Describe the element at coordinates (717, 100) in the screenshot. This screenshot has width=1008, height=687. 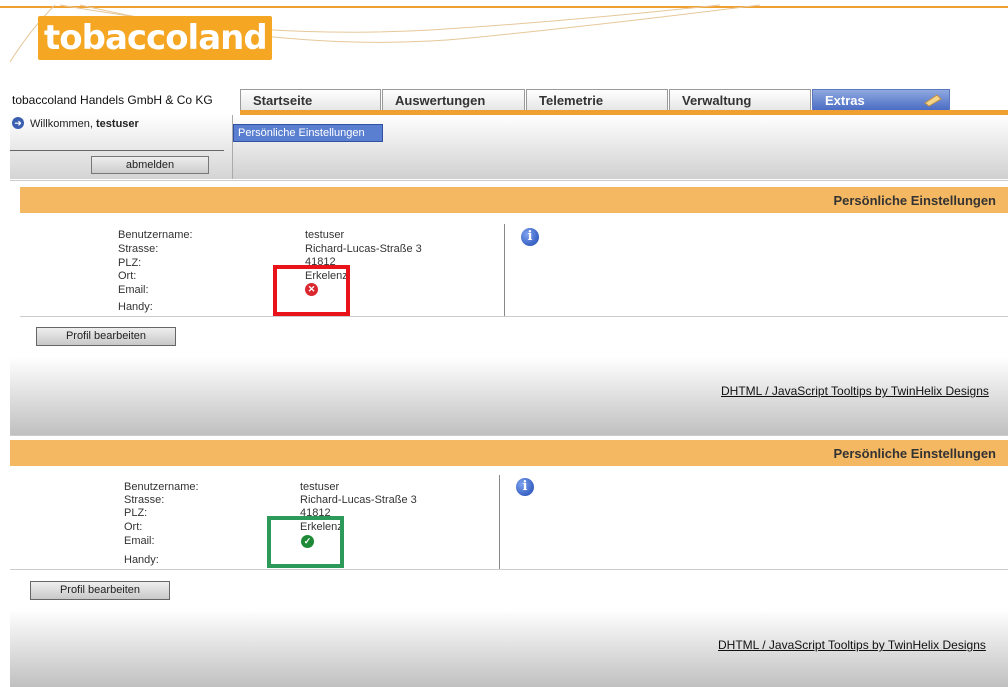
I see `tab-label: Verwaltung` at that location.